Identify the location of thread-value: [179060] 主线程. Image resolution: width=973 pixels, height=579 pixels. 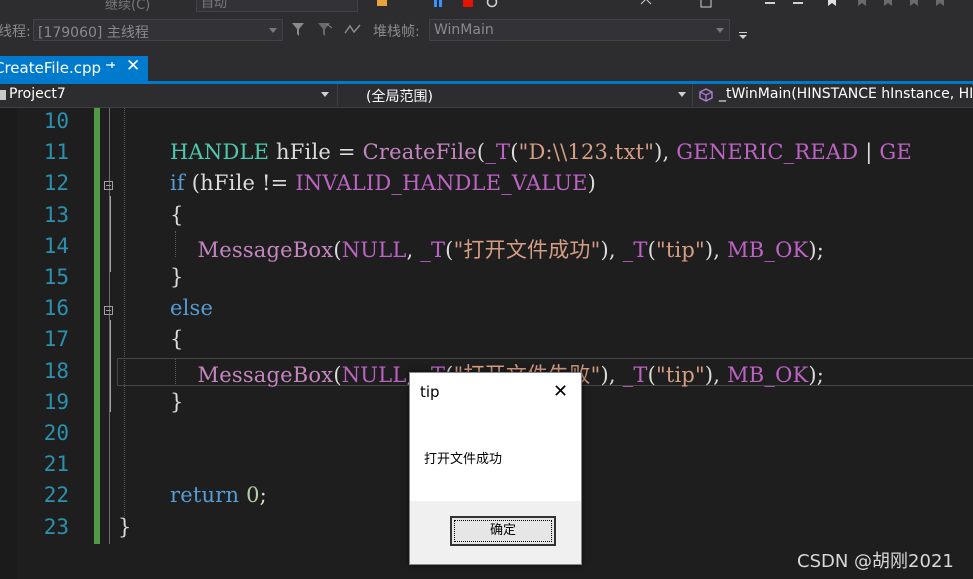
(93, 33).